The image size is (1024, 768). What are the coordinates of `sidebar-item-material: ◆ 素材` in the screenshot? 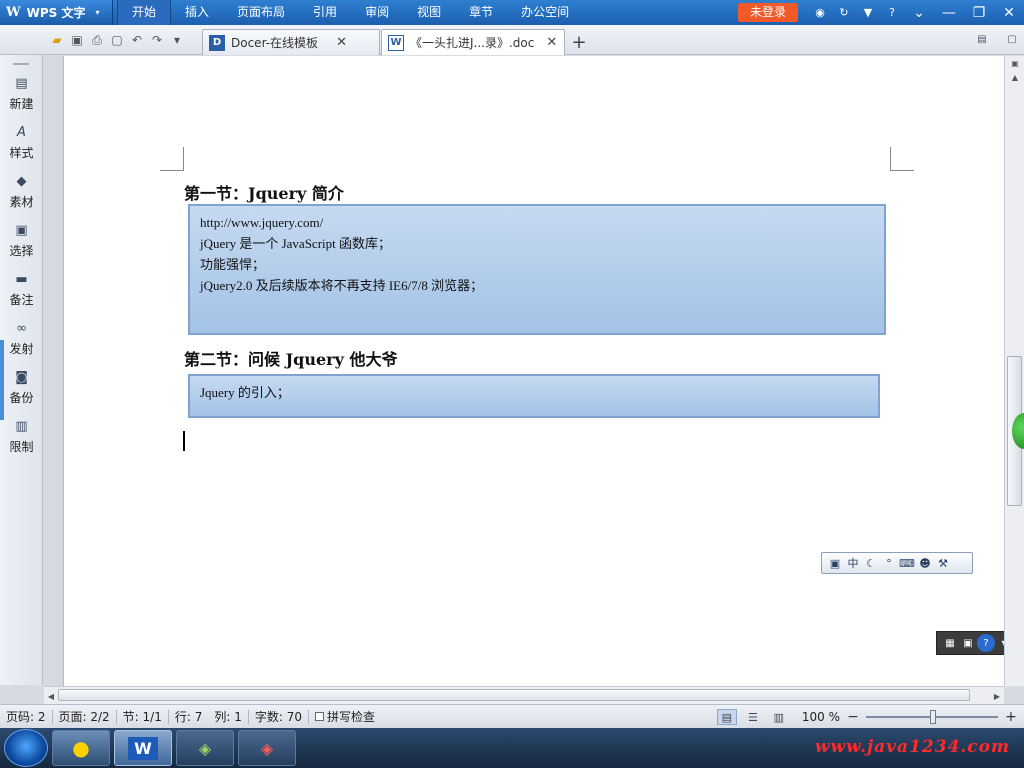 It's located at (21, 191).